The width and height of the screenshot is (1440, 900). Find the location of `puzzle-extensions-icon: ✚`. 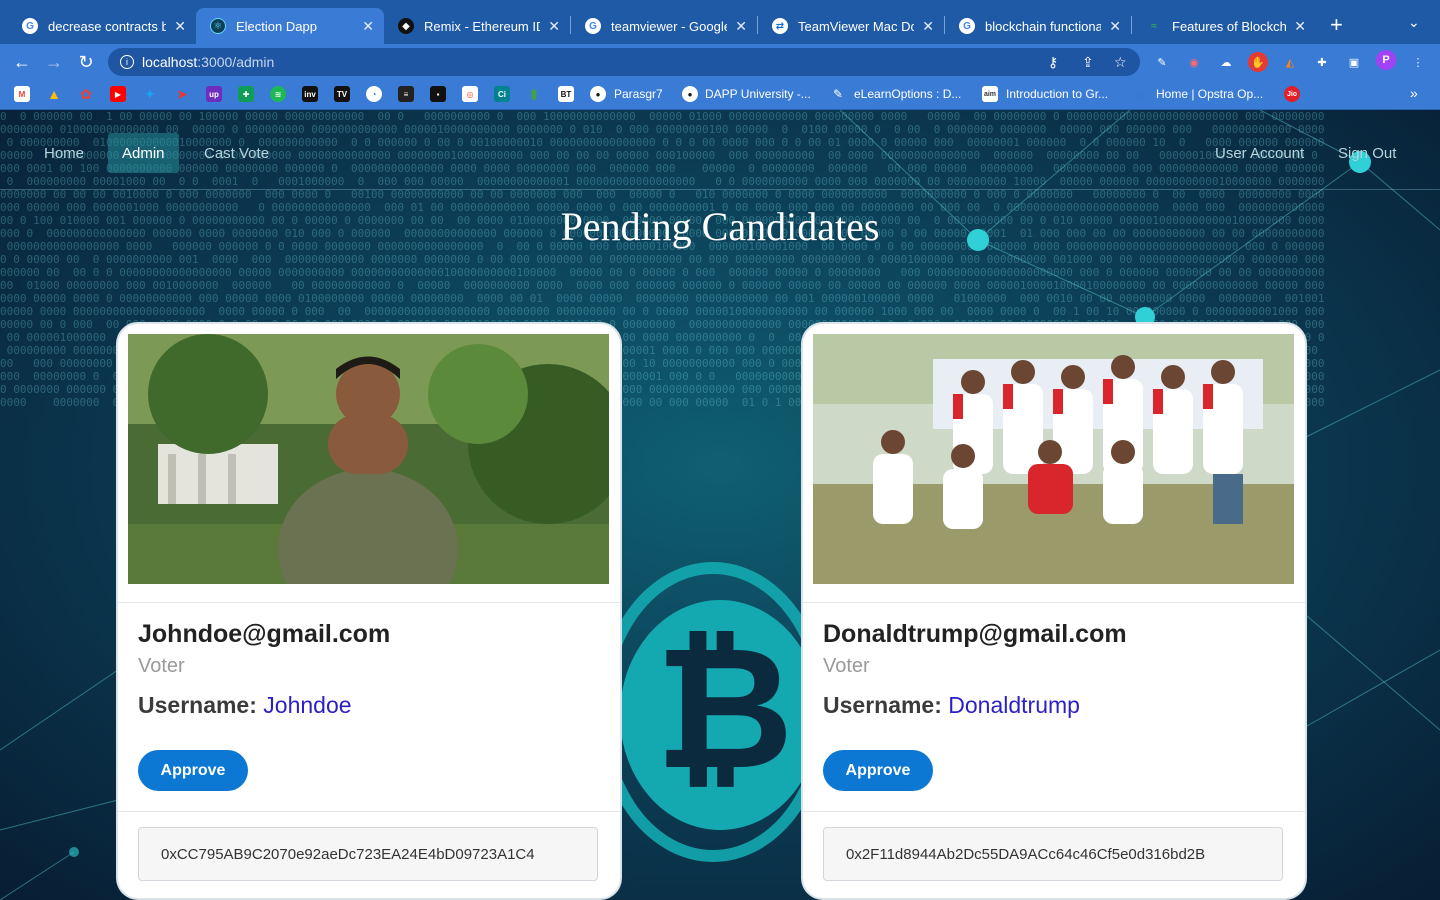

puzzle-extensions-icon: ✚ is located at coordinates (1322, 62).